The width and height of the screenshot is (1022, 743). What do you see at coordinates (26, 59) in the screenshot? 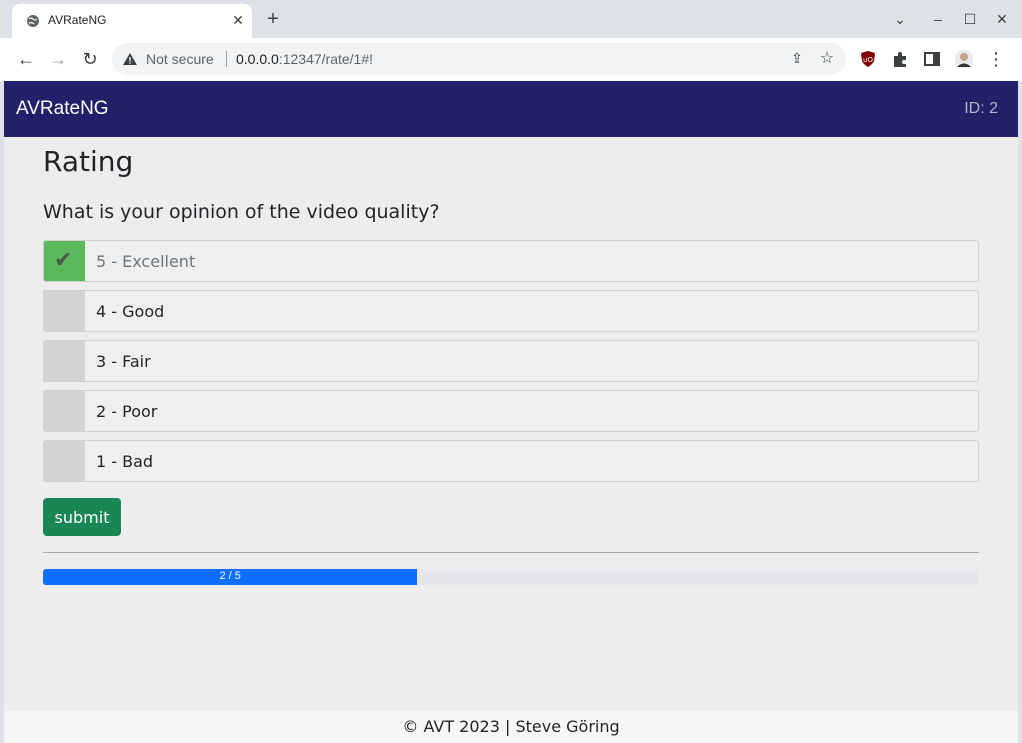
I see `back-icon: ←` at bounding box center [26, 59].